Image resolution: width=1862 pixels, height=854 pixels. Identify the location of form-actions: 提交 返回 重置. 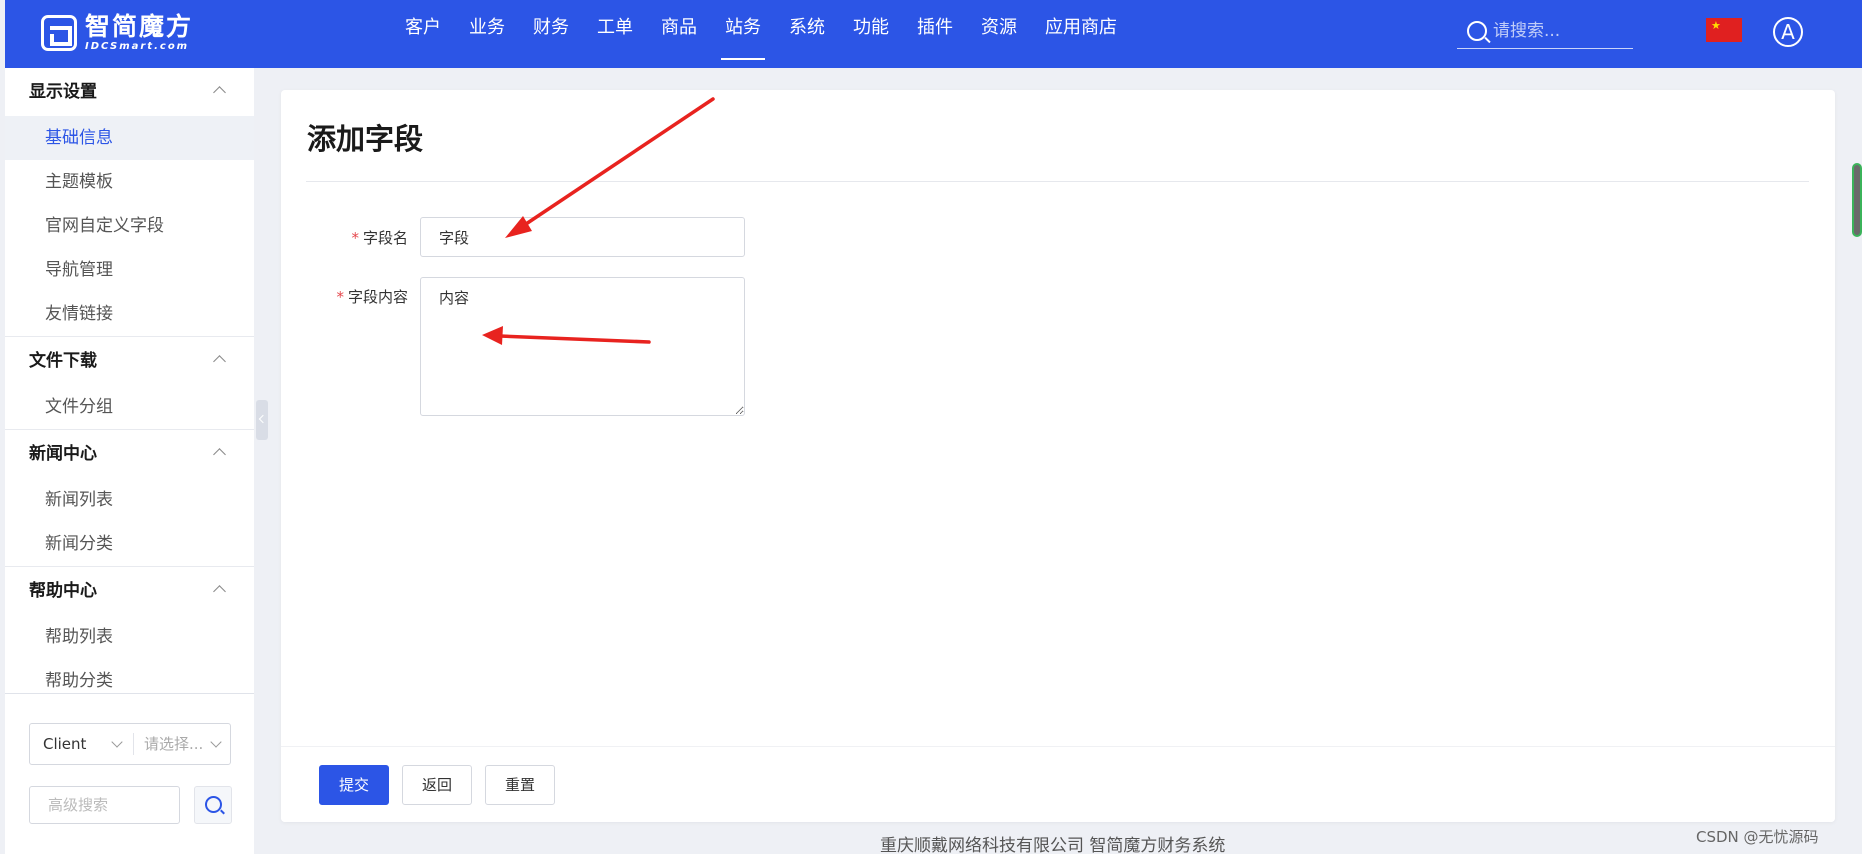
(1058, 784).